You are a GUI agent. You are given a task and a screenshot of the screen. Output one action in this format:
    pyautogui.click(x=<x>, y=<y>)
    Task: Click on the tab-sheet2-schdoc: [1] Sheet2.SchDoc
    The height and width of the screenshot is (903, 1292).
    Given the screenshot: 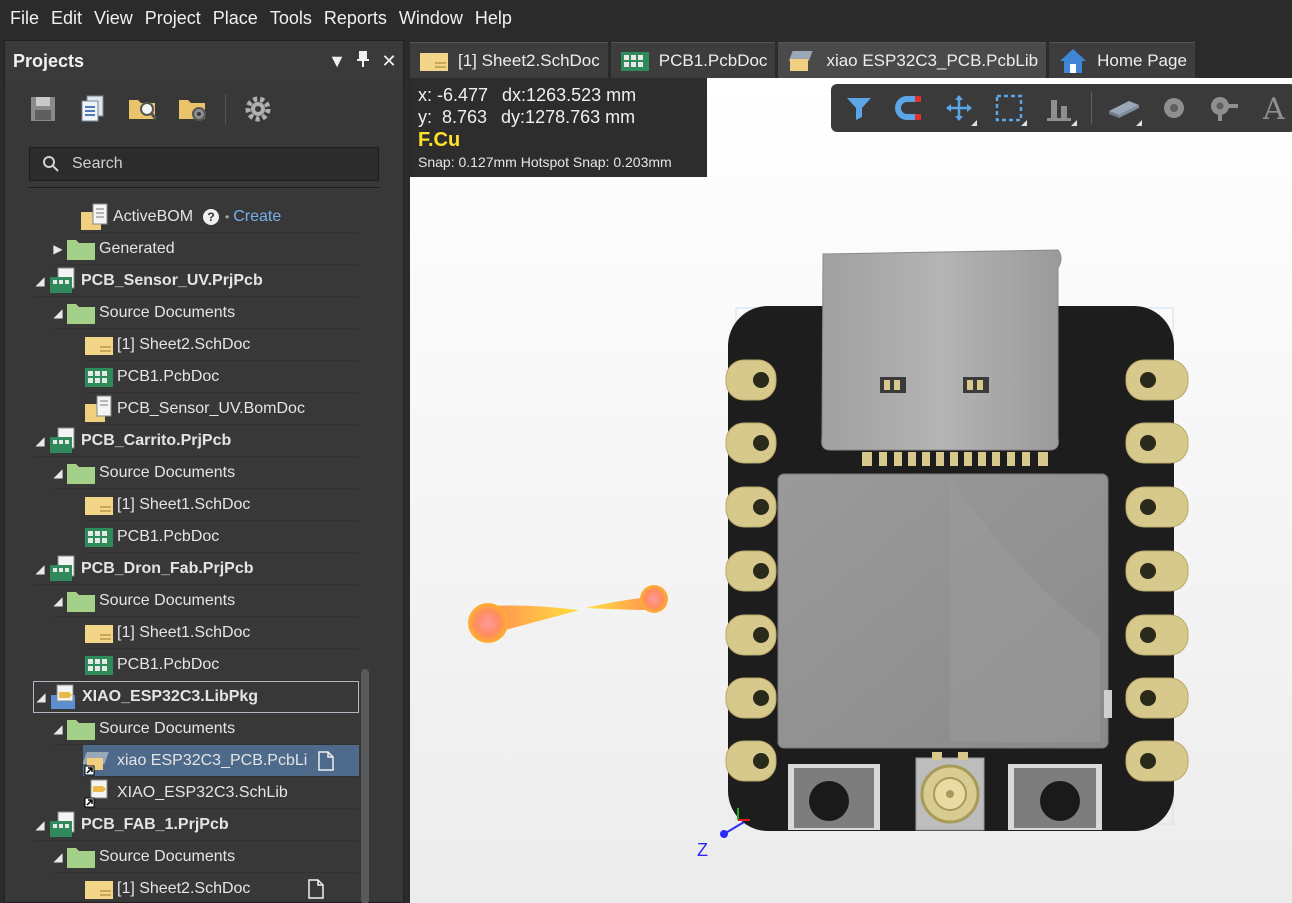 What is the action you would take?
    pyautogui.click(x=509, y=60)
    